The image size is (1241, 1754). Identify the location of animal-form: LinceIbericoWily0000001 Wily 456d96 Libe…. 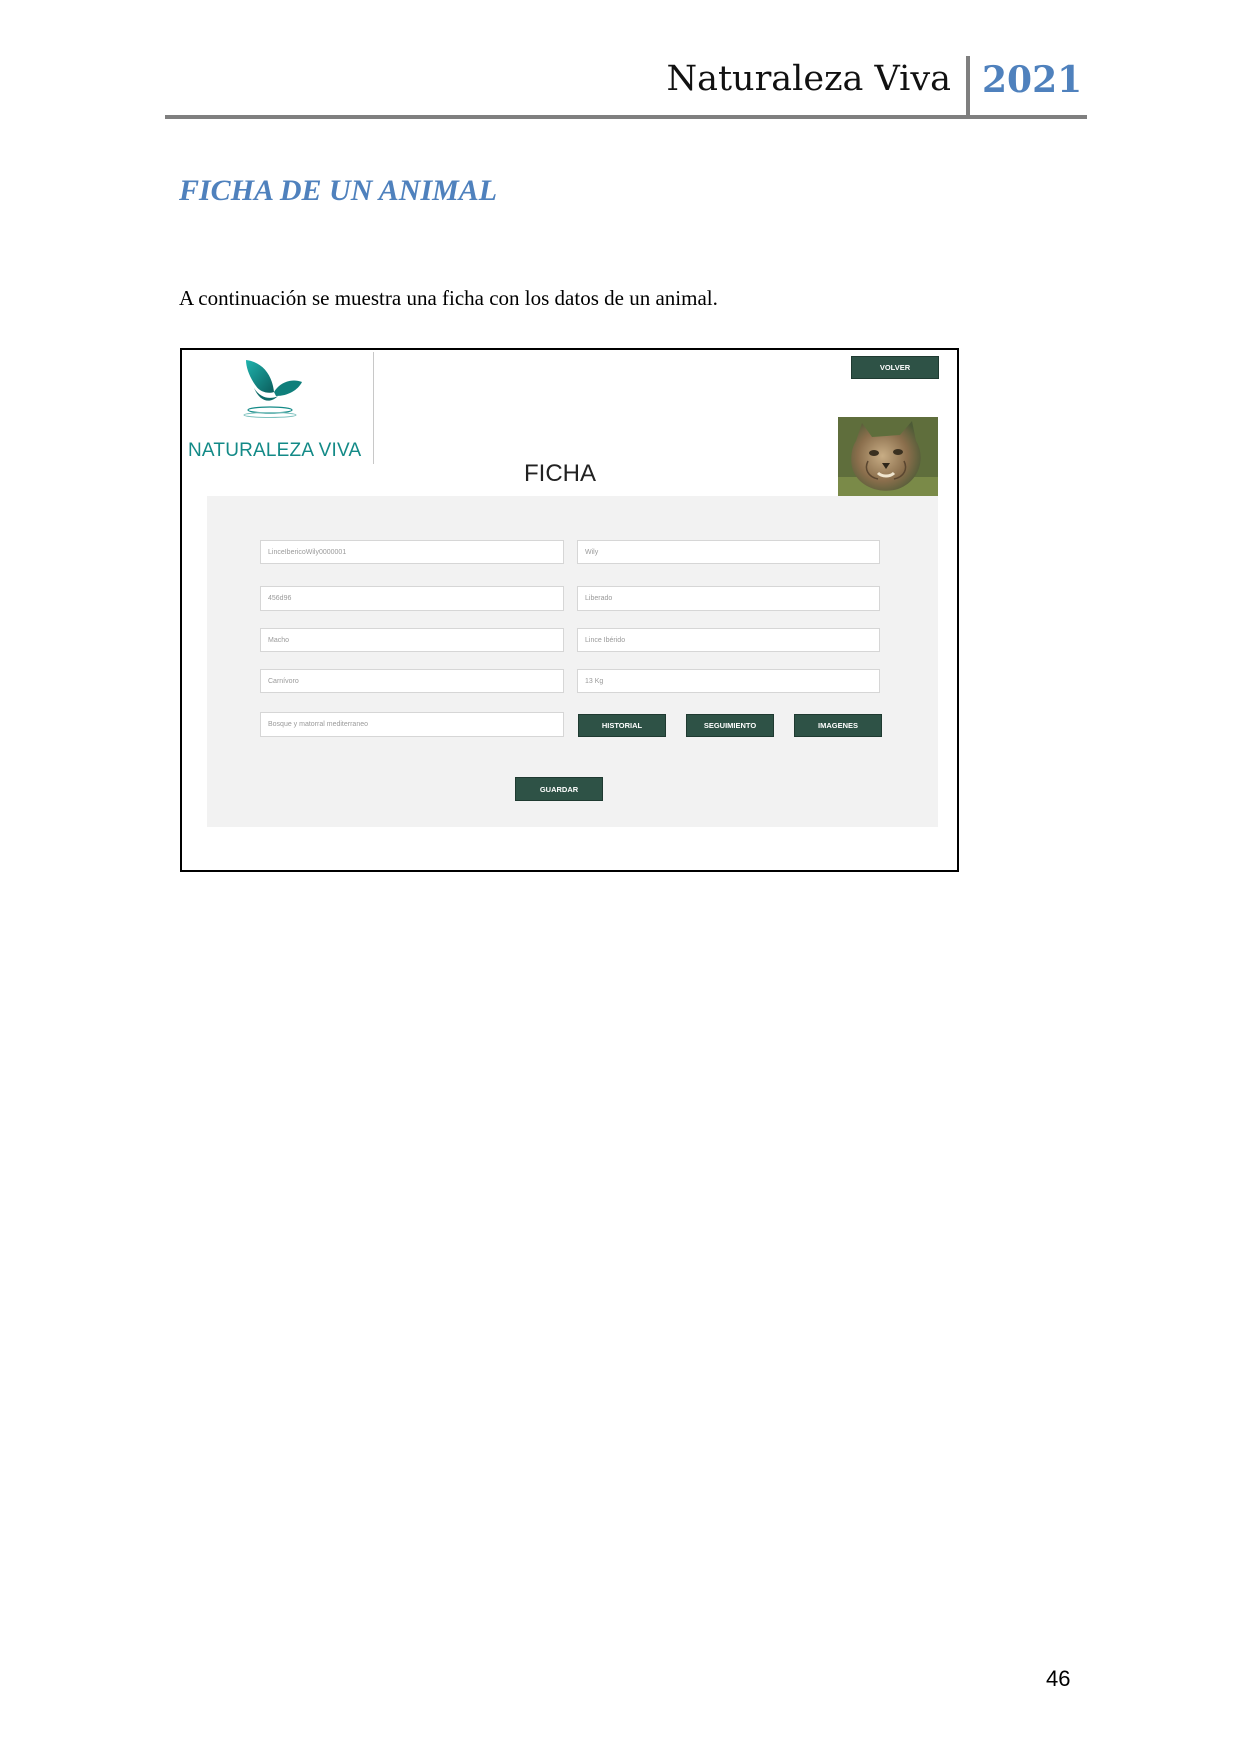
(572, 661).